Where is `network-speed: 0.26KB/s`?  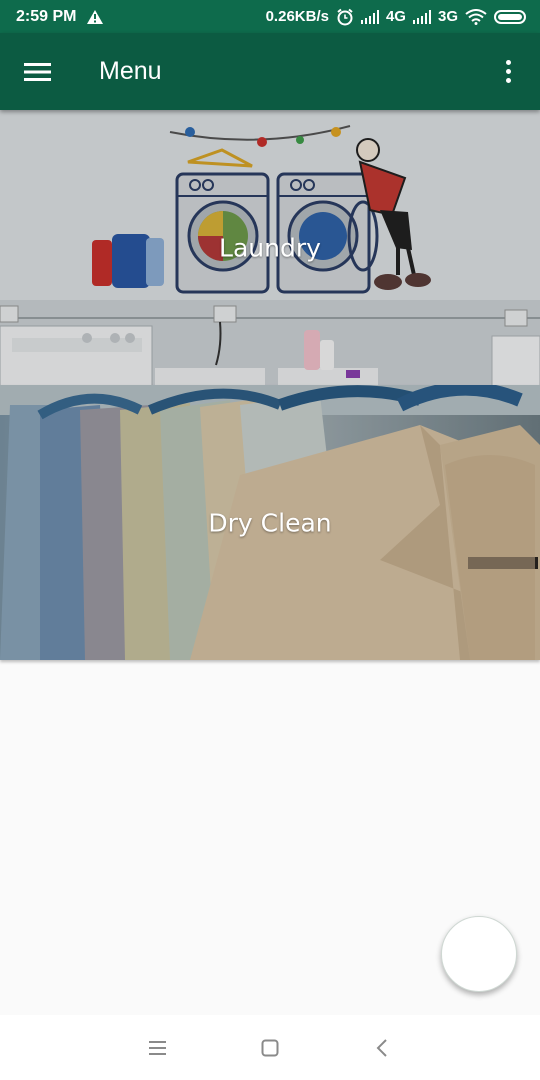
network-speed: 0.26KB/s is located at coordinates (297, 16).